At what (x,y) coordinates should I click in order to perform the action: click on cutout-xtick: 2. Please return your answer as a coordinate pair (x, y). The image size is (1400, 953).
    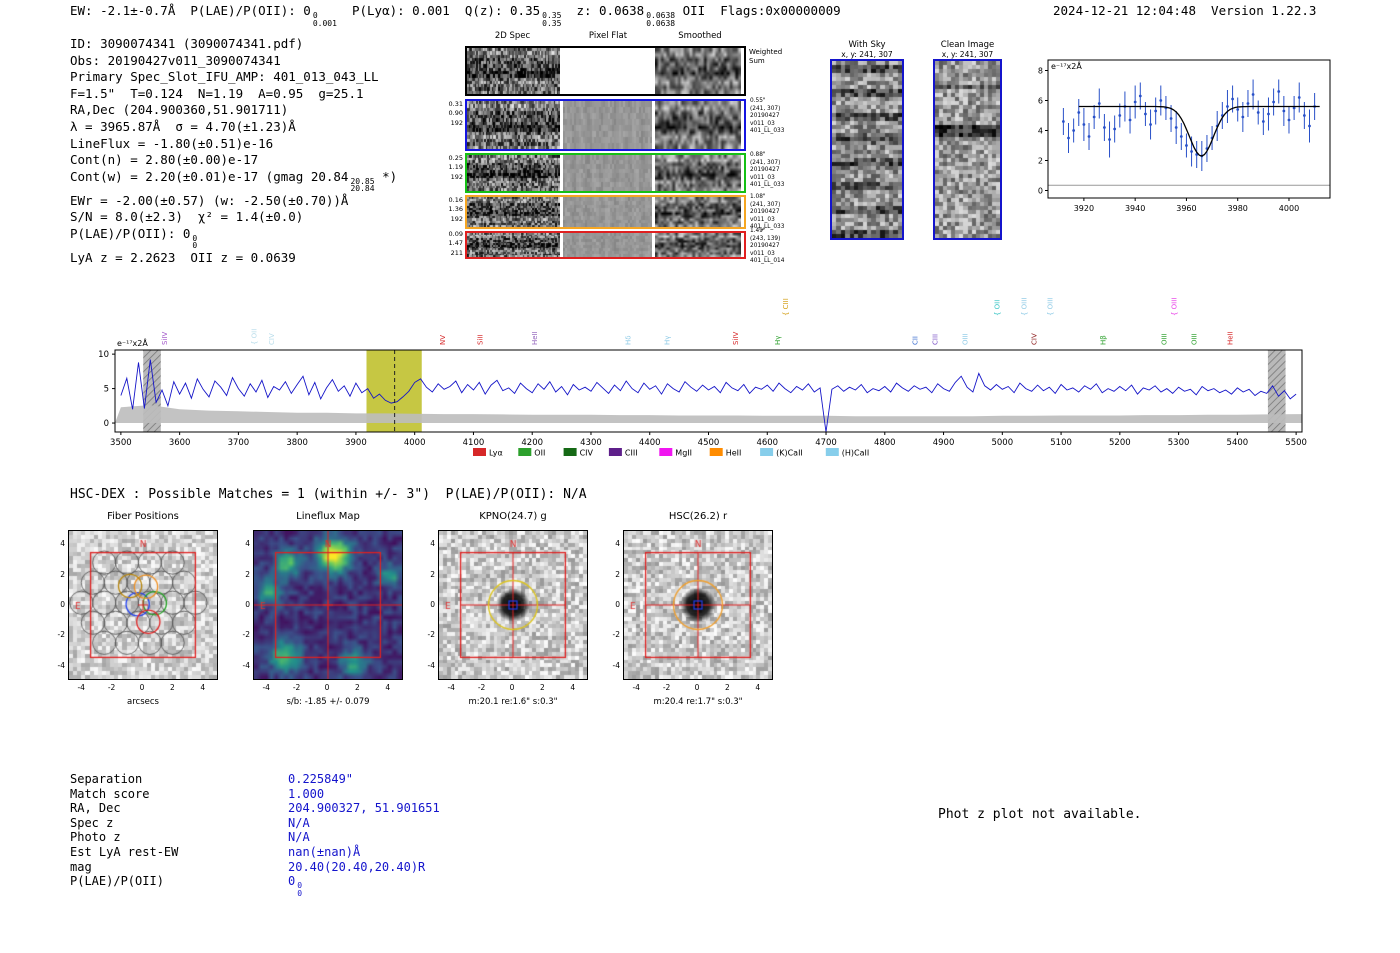
    Looking at the image, I should click on (172, 687).